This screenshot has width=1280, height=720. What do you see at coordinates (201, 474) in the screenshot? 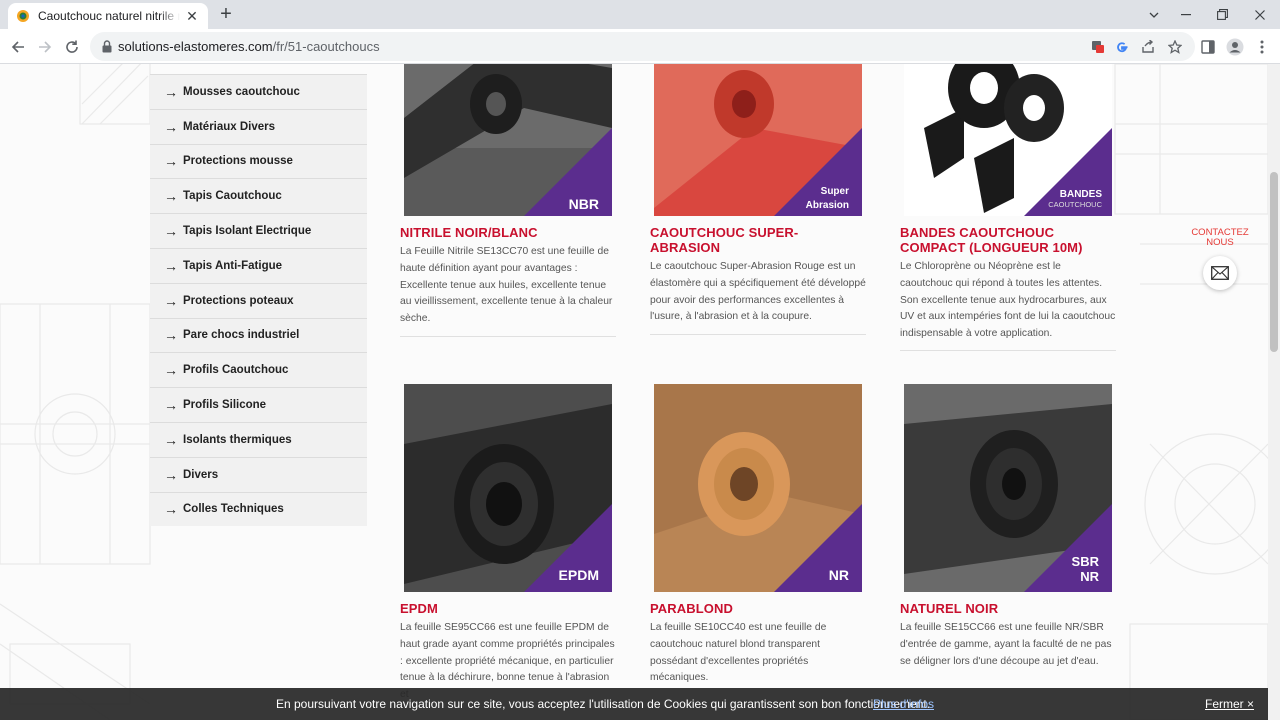
I see `sidebar-item-label: Divers` at bounding box center [201, 474].